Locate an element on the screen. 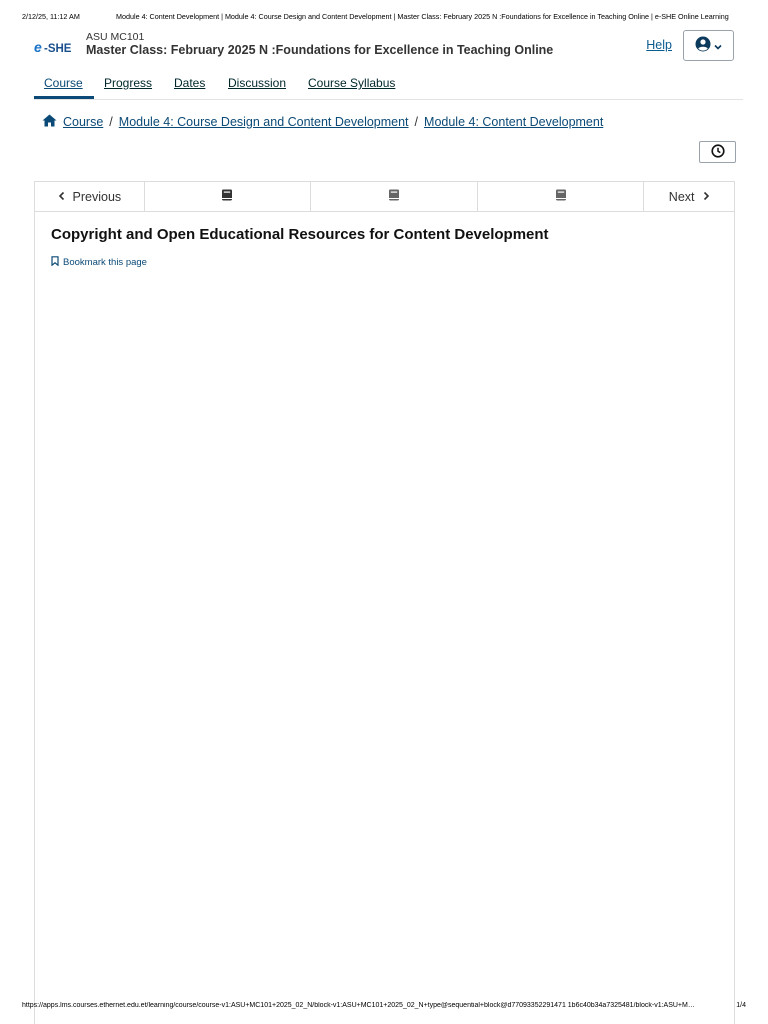 The image size is (768, 1024). bookmark-icon is located at coordinates (55, 262).